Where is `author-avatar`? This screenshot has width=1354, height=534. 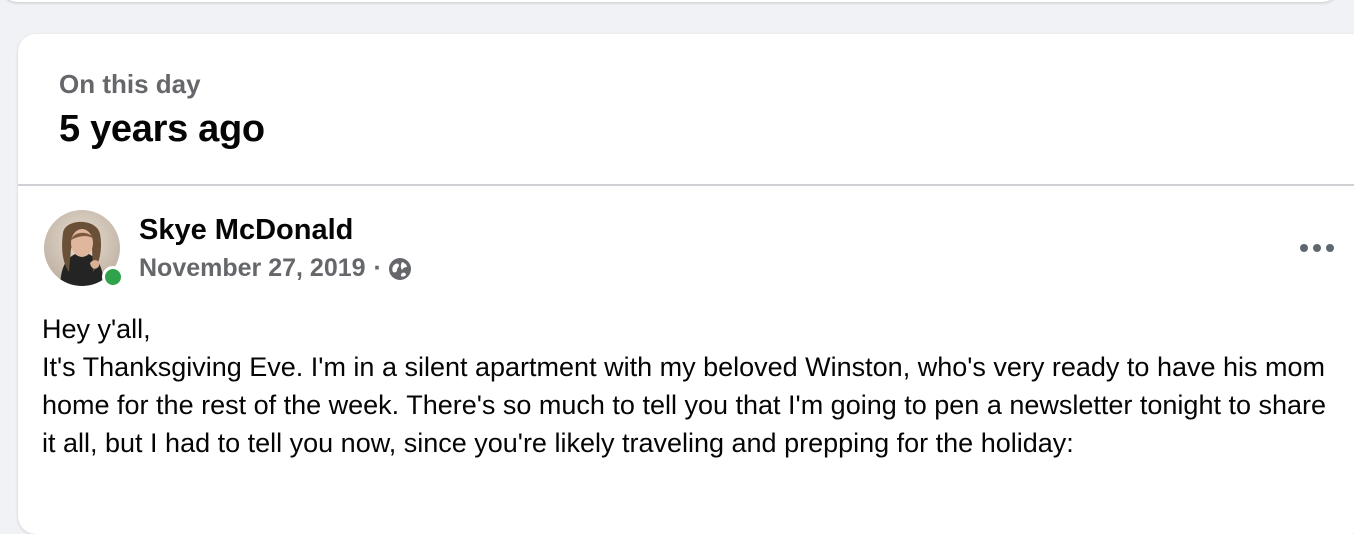
author-avatar is located at coordinates (84, 249).